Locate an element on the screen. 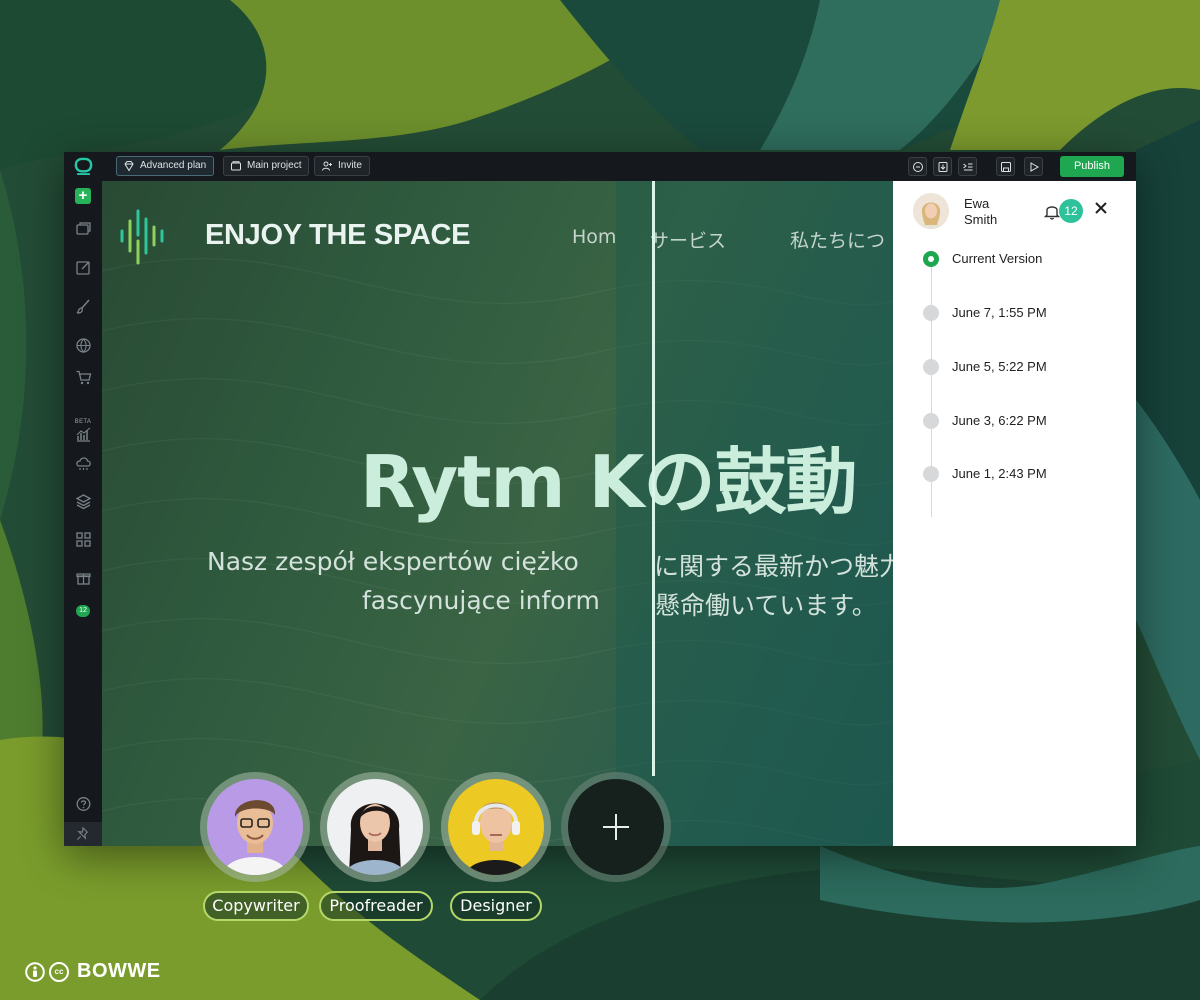  code-button is located at coordinates (967, 166).